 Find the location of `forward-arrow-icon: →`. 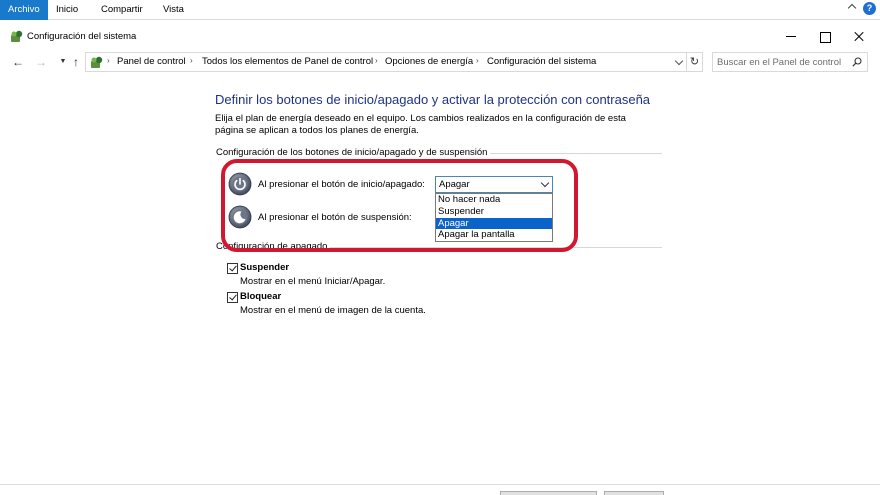

forward-arrow-icon: → is located at coordinates (41, 62).